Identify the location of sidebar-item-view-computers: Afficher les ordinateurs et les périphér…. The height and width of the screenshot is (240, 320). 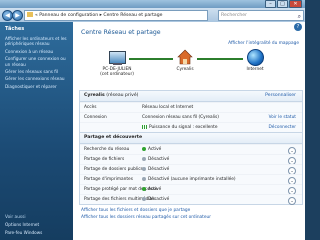
(36, 41).